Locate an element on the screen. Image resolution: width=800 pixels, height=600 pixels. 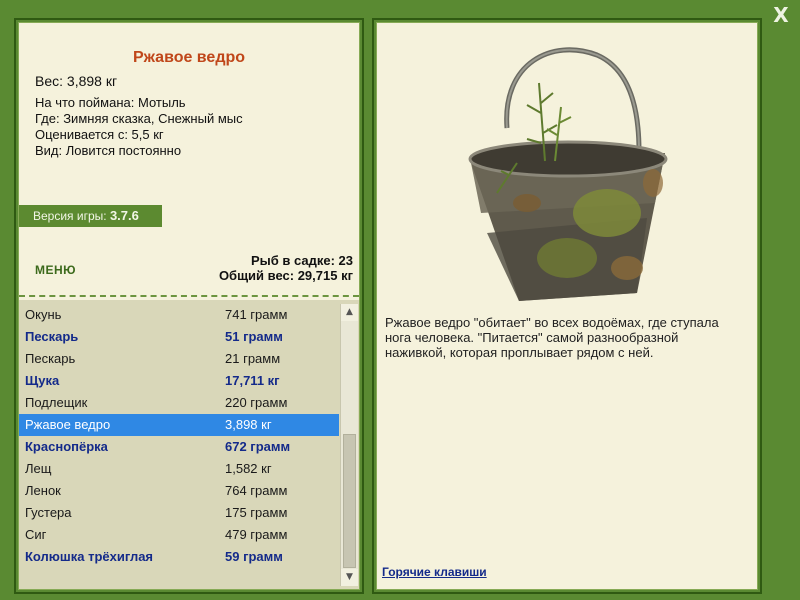
catch-list-item: Густера 175 грамм is located at coordinates (179, 513).